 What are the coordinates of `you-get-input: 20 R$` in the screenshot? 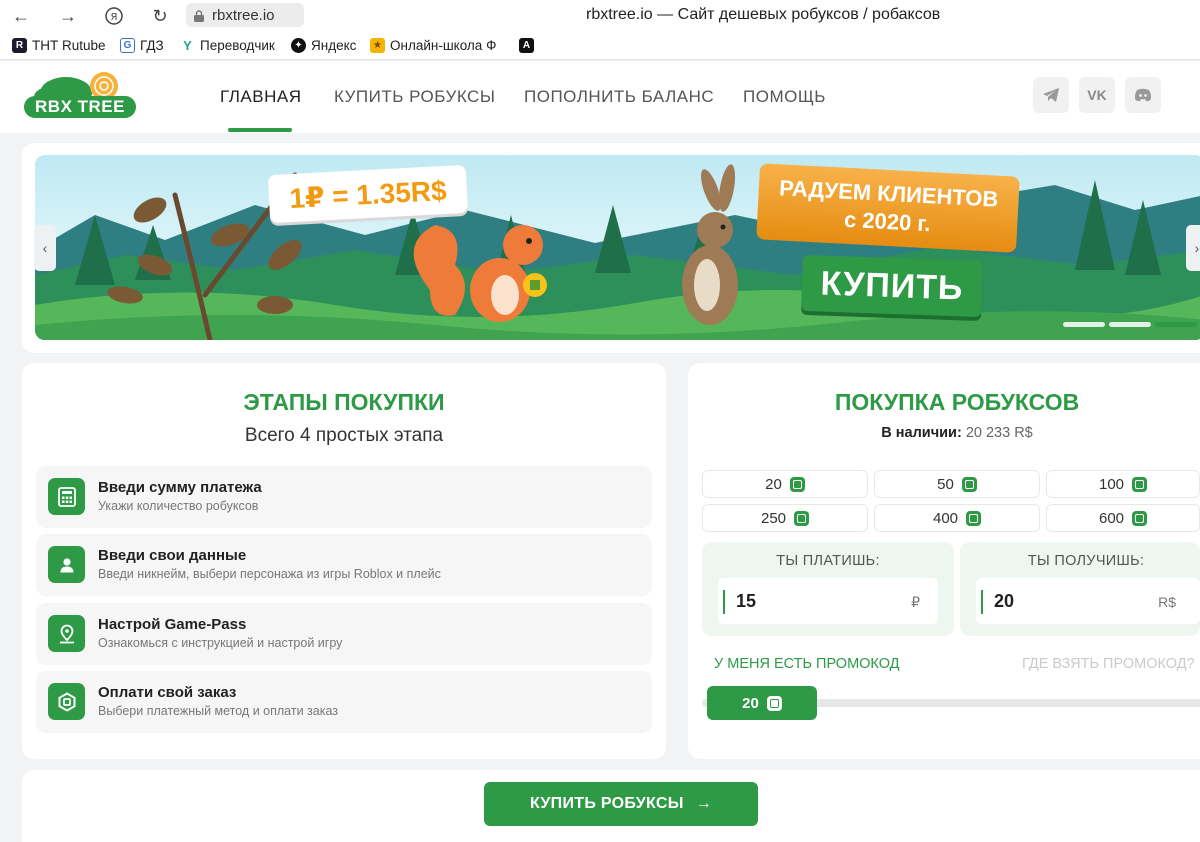 It's located at (1088, 601).